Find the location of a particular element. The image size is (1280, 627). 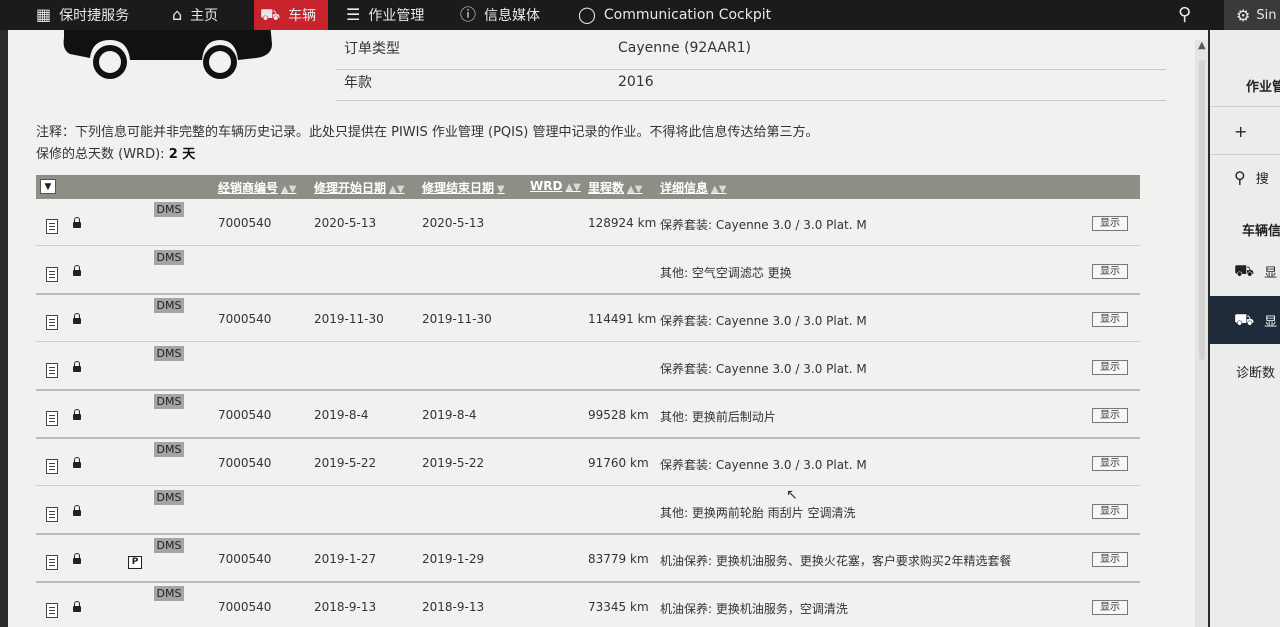

col-header-dealer: 经销商编号 ▲▼ is located at coordinates (257, 187).